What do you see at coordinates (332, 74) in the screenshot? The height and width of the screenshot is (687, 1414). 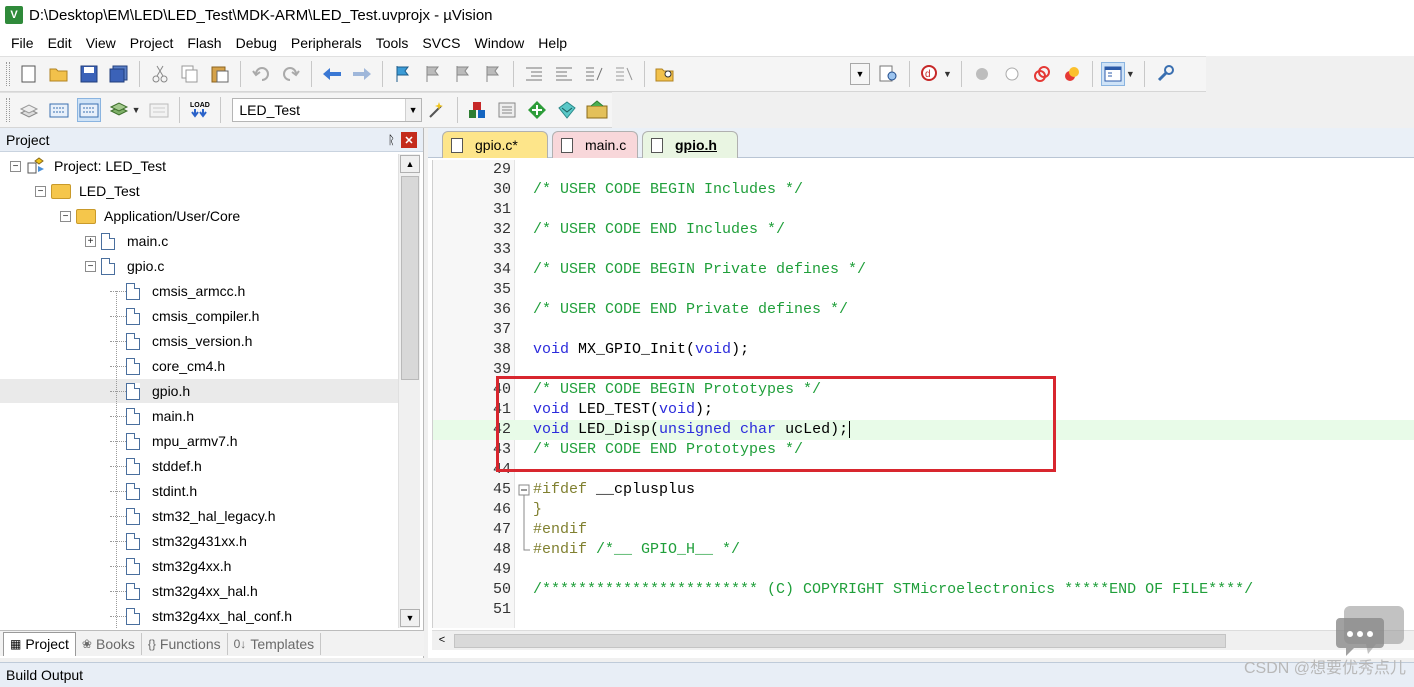 I see `navigate-back-icon` at bounding box center [332, 74].